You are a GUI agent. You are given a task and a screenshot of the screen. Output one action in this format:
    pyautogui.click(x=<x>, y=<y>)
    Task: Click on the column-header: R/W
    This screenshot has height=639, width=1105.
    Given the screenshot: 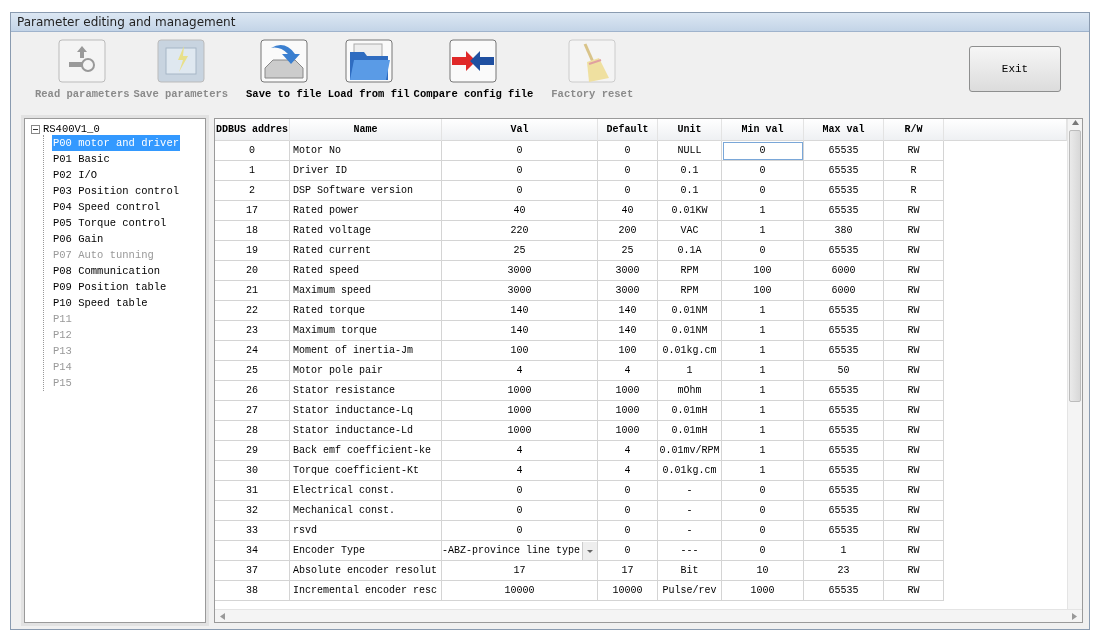 What is the action you would take?
    pyautogui.click(x=914, y=130)
    